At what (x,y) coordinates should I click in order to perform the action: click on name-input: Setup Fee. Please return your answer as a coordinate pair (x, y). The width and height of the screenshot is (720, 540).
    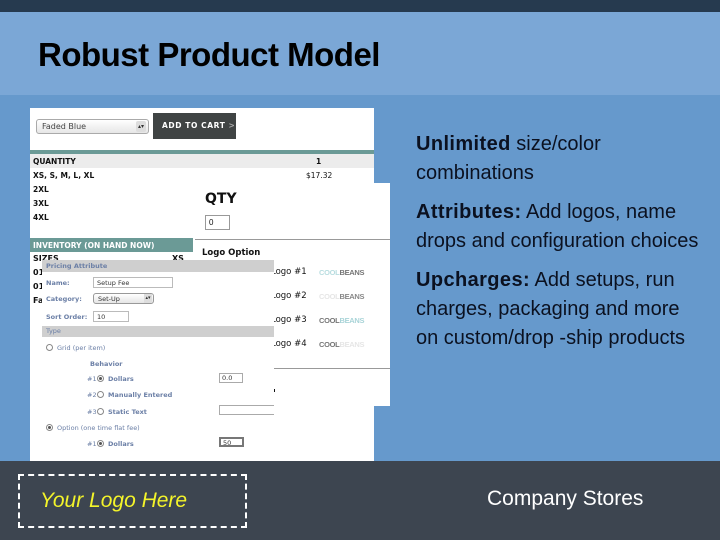
    Looking at the image, I should click on (133, 282).